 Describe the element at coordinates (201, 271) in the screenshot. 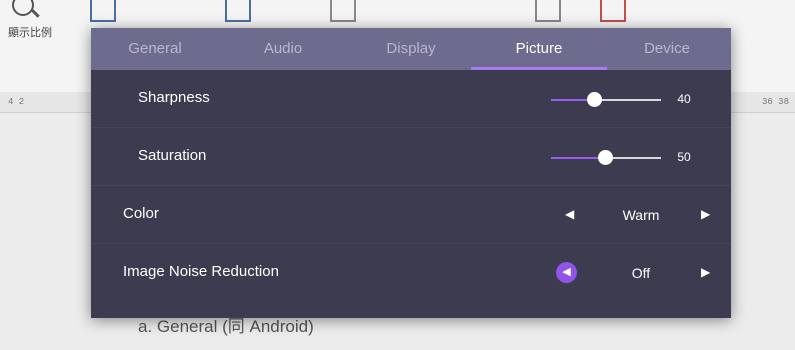

I see `noise-reduction-label: Image Noise Reduction` at that location.